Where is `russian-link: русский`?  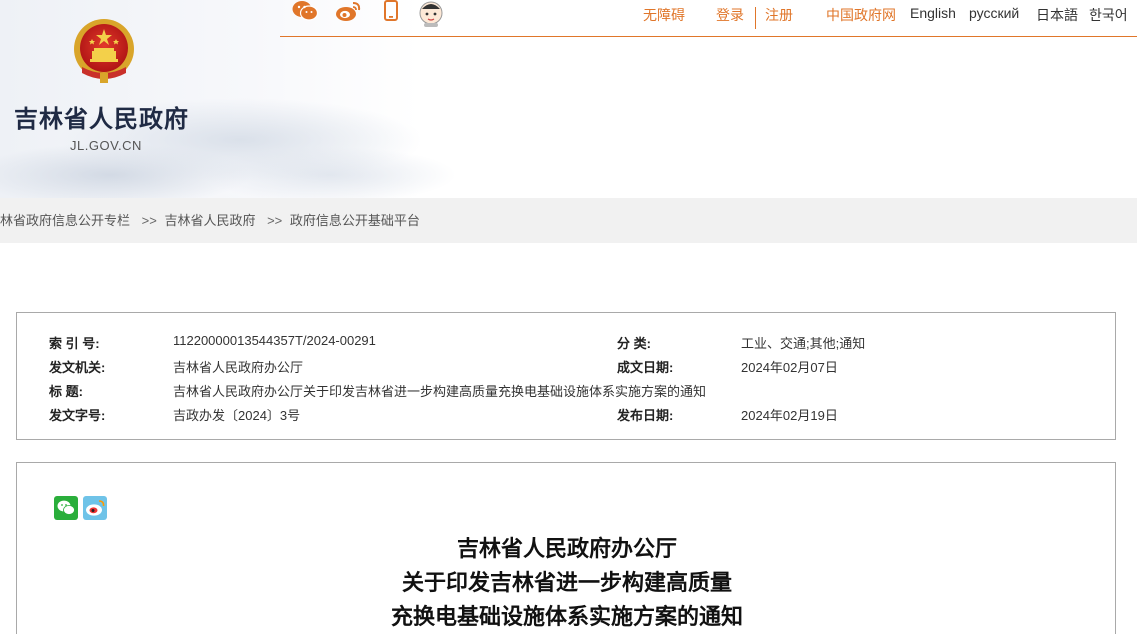
russian-link: русский is located at coordinates (994, 13).